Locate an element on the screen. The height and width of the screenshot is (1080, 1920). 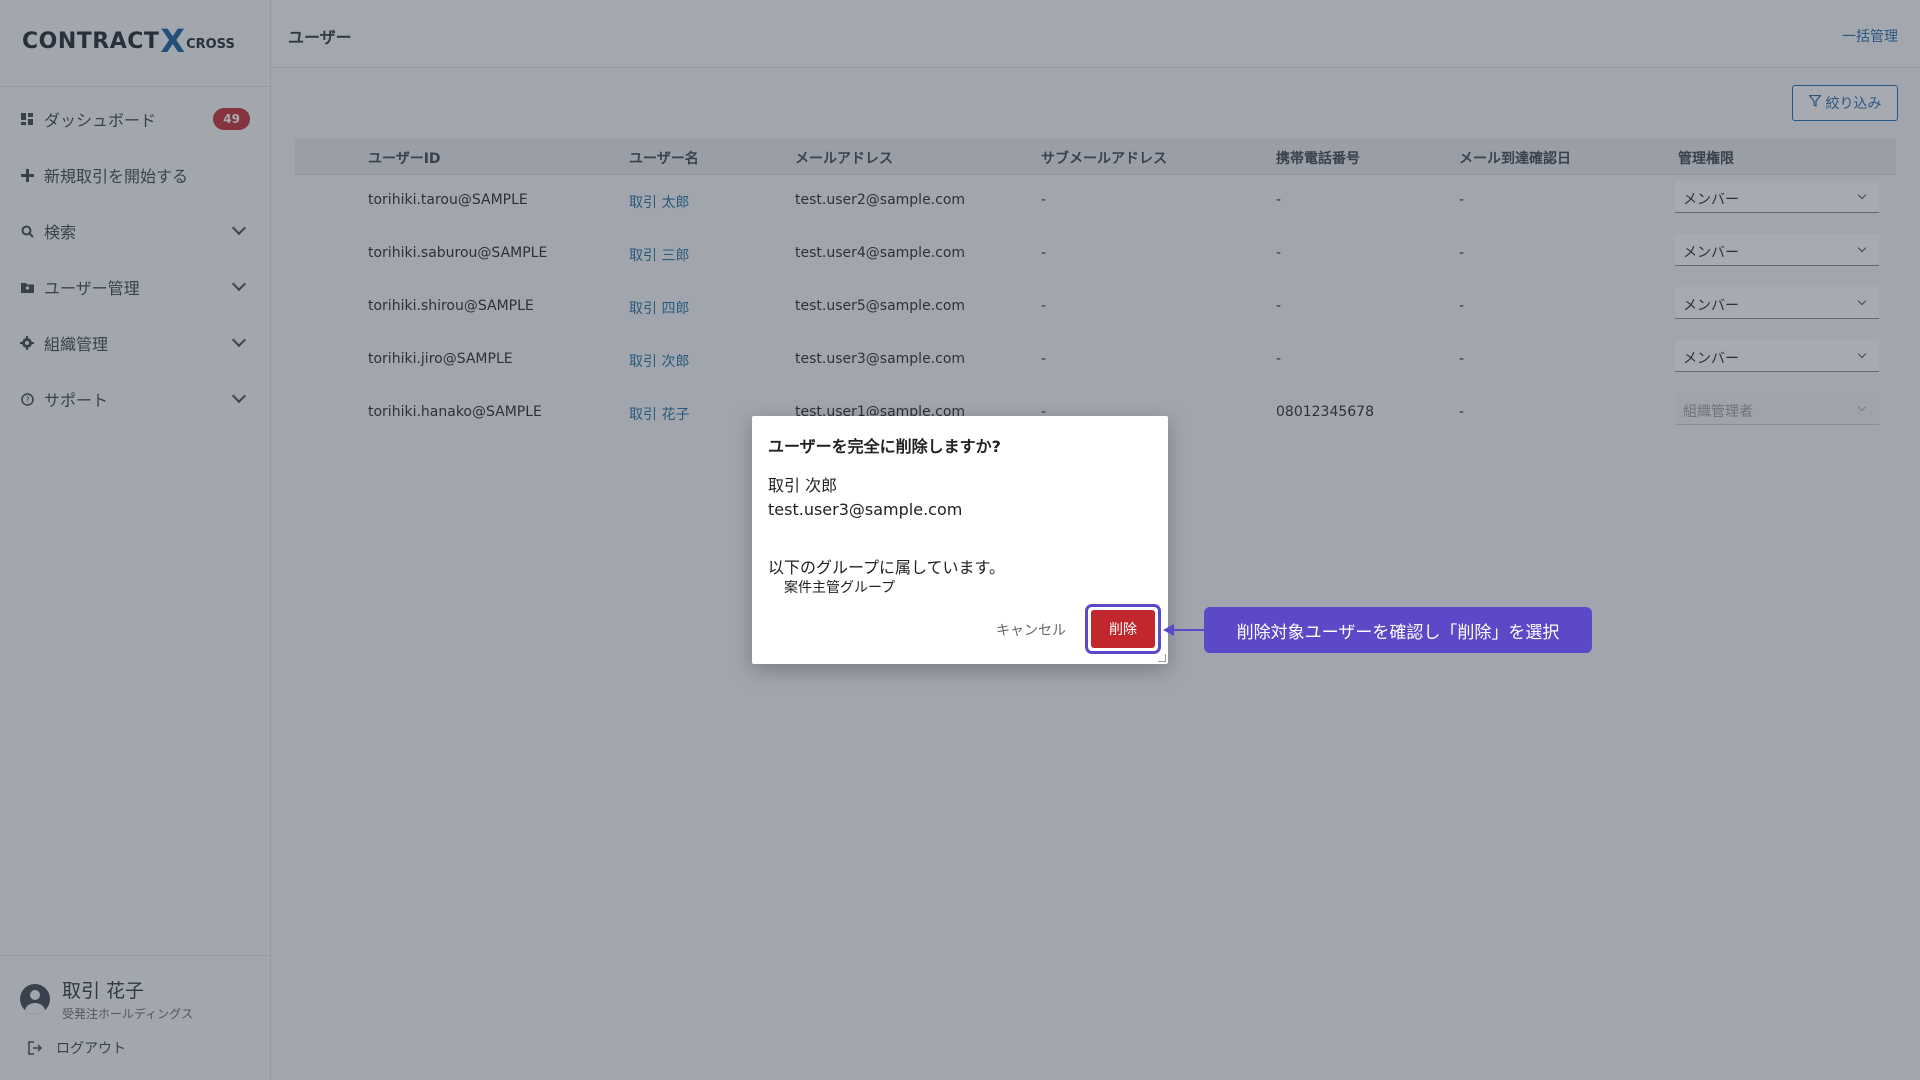
annotation-arrow-head-icon is located at coordinates (1168, 630).